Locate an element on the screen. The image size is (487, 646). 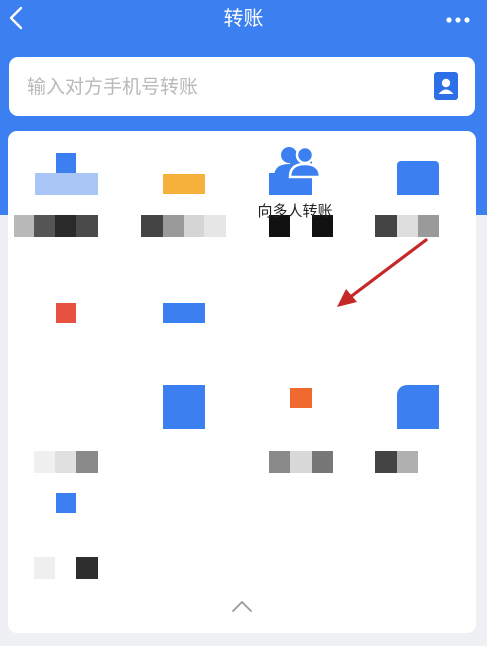
multi-transfer-label: 向多人转账 is located at coordinates (295, 211).